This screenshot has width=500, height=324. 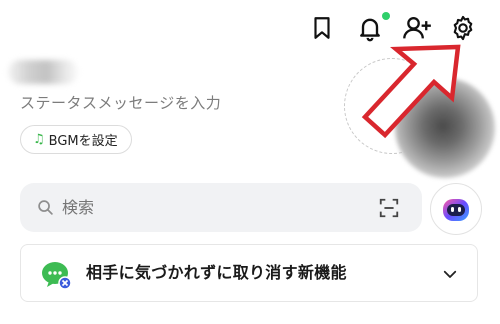 What do you see at coordinates (386, 16) in the screenshot?
I see `notification-dot` at bounding box center [386, 16].